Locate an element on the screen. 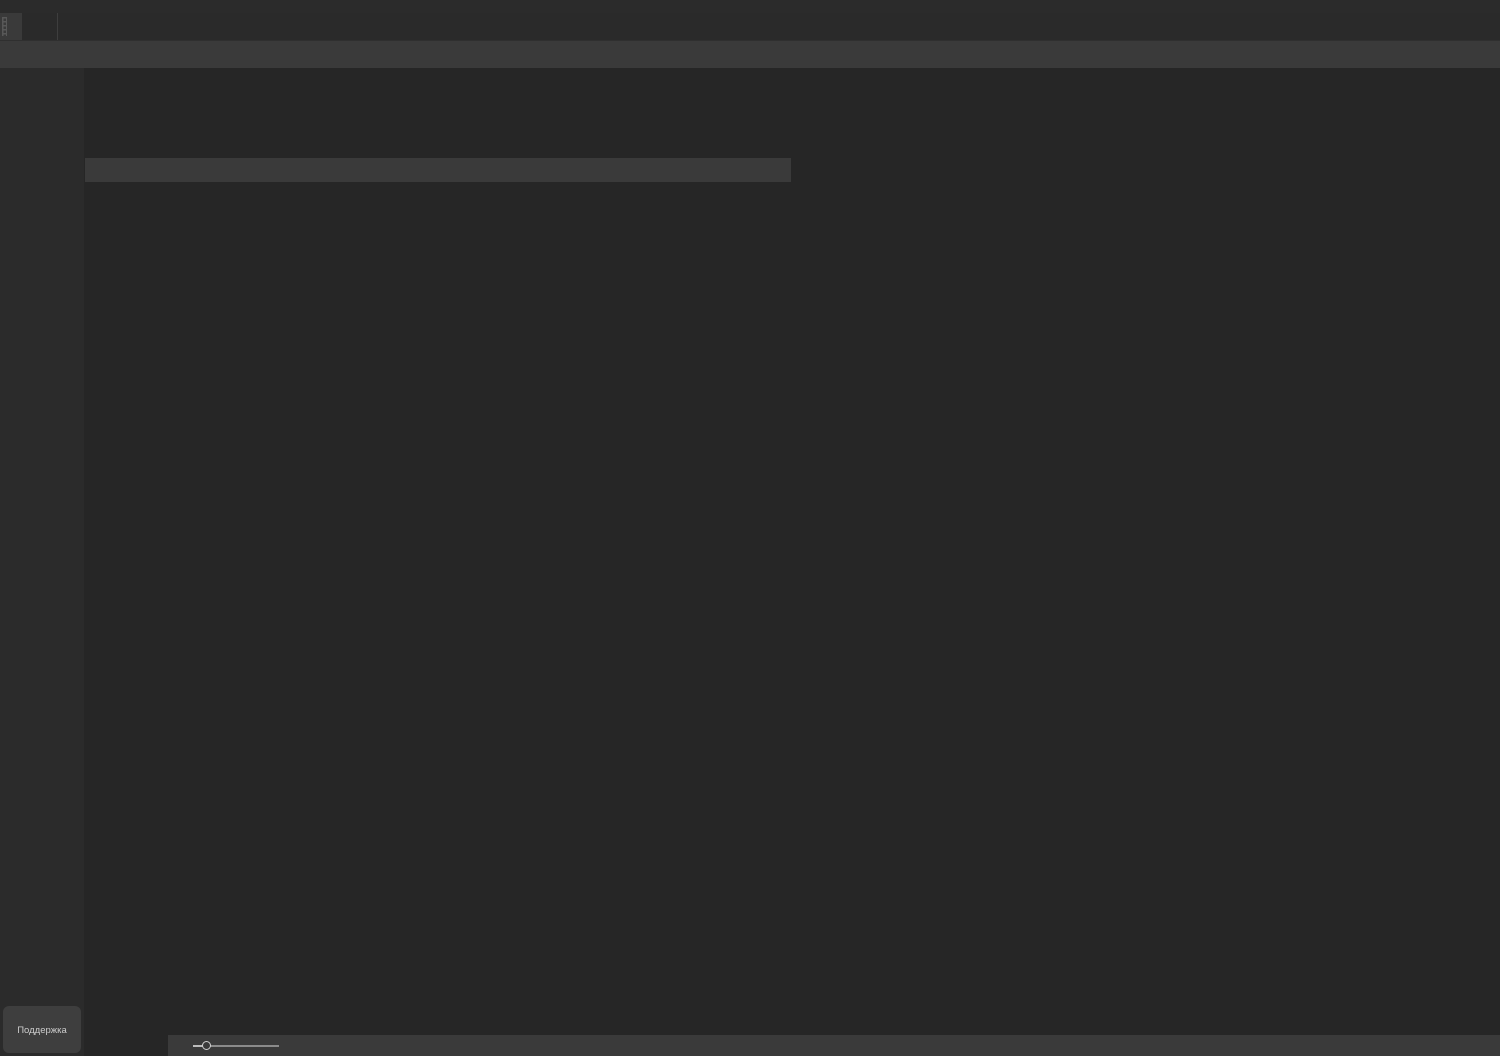 This screenshot has width=1500, height=1056. thumbnail-zoom-bar is located at coordinates (834, 1045).